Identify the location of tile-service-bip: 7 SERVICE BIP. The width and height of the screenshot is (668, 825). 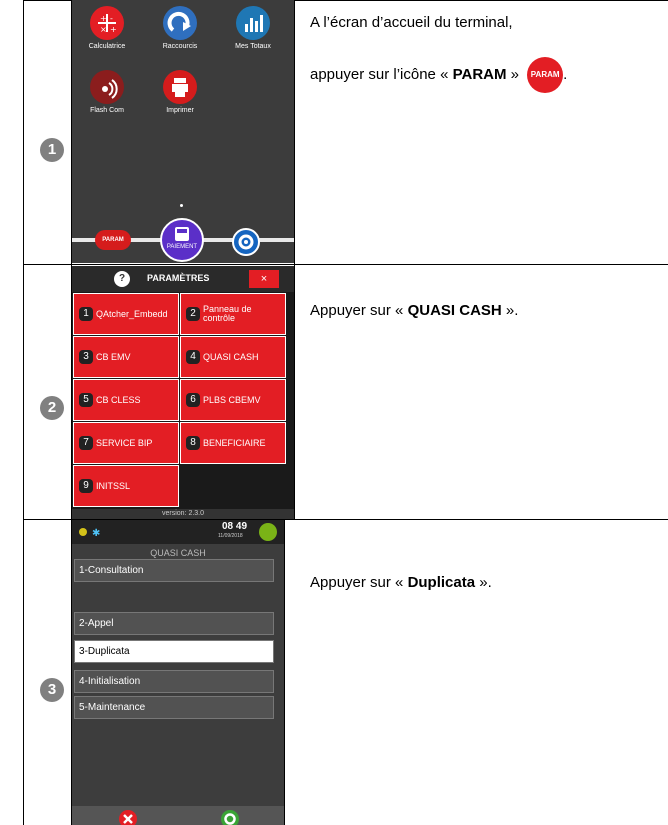
(126, 443).